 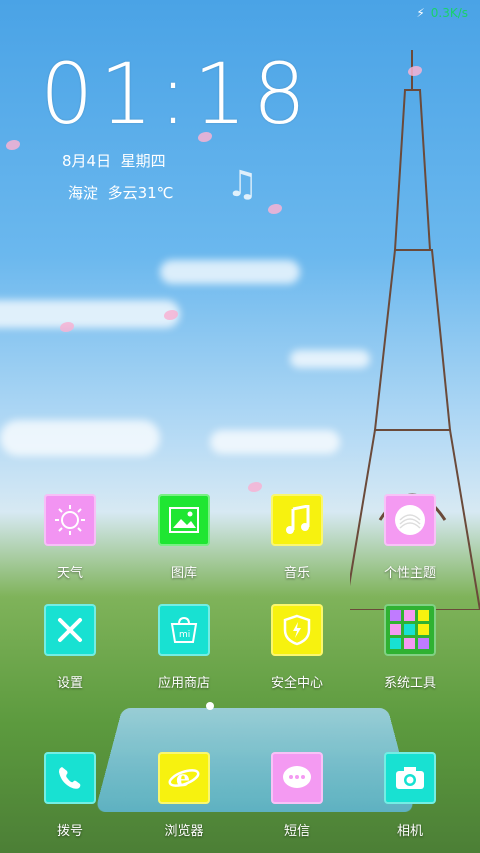 I want to click on shield-icon, so click(x=297, y=630).